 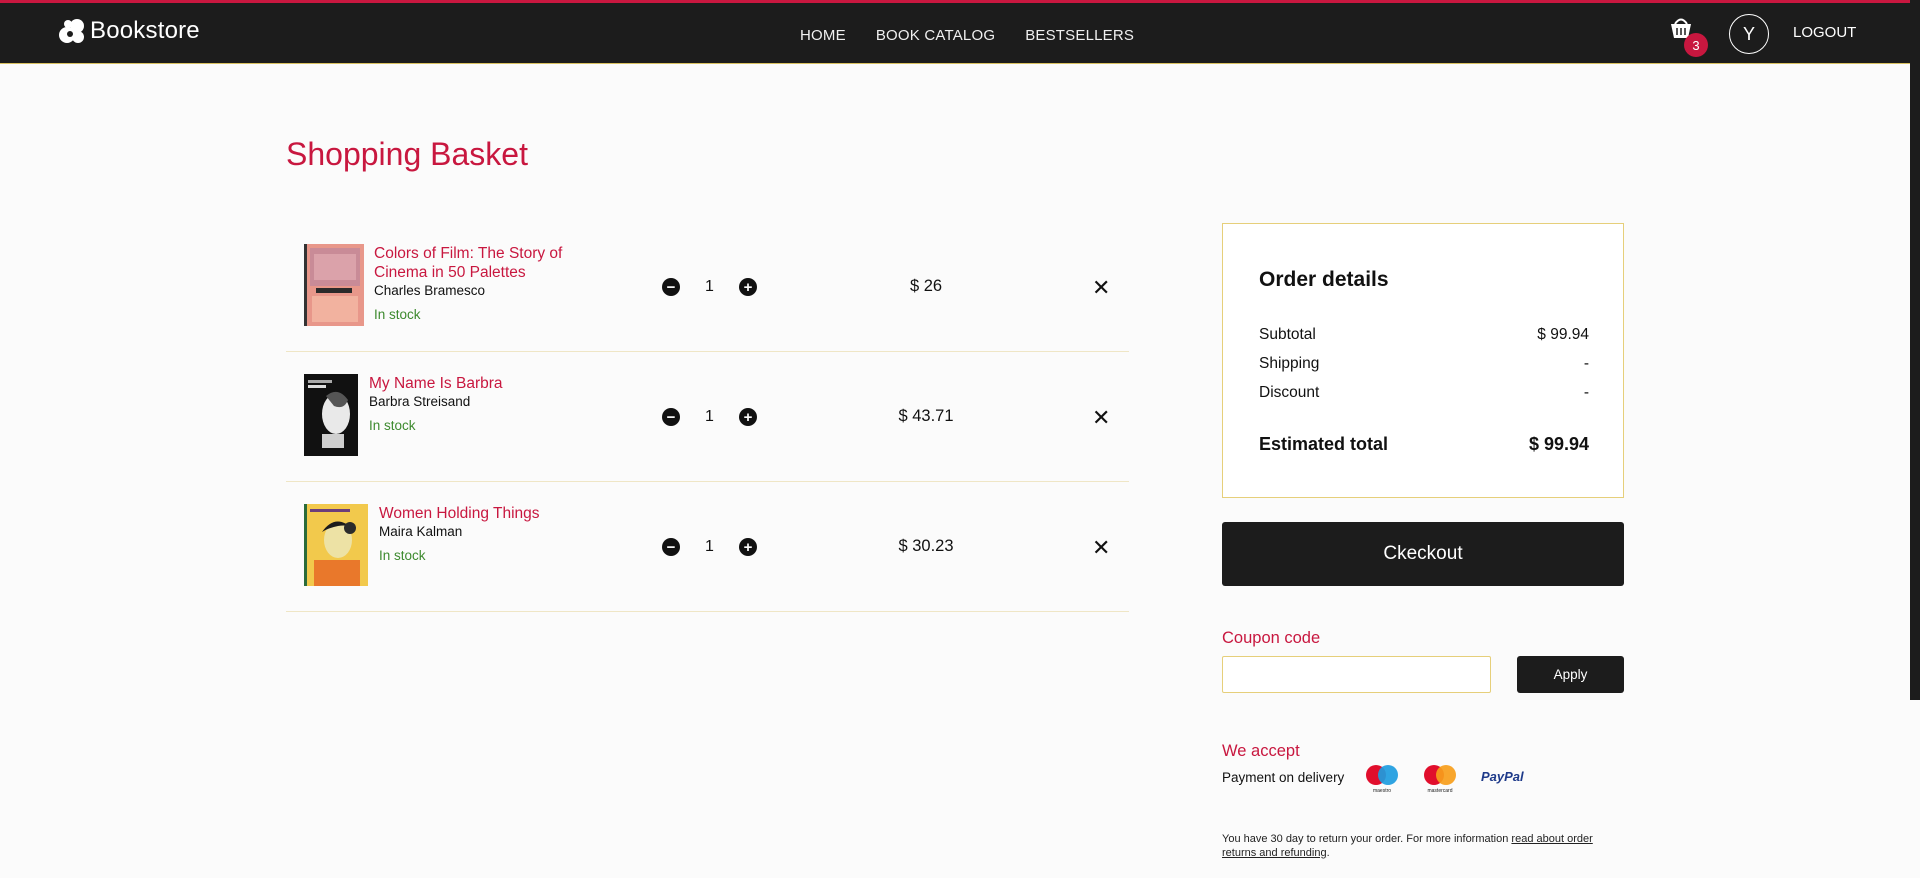 I want to click on item-price: $ 43.71, so click(x=926, y=416).